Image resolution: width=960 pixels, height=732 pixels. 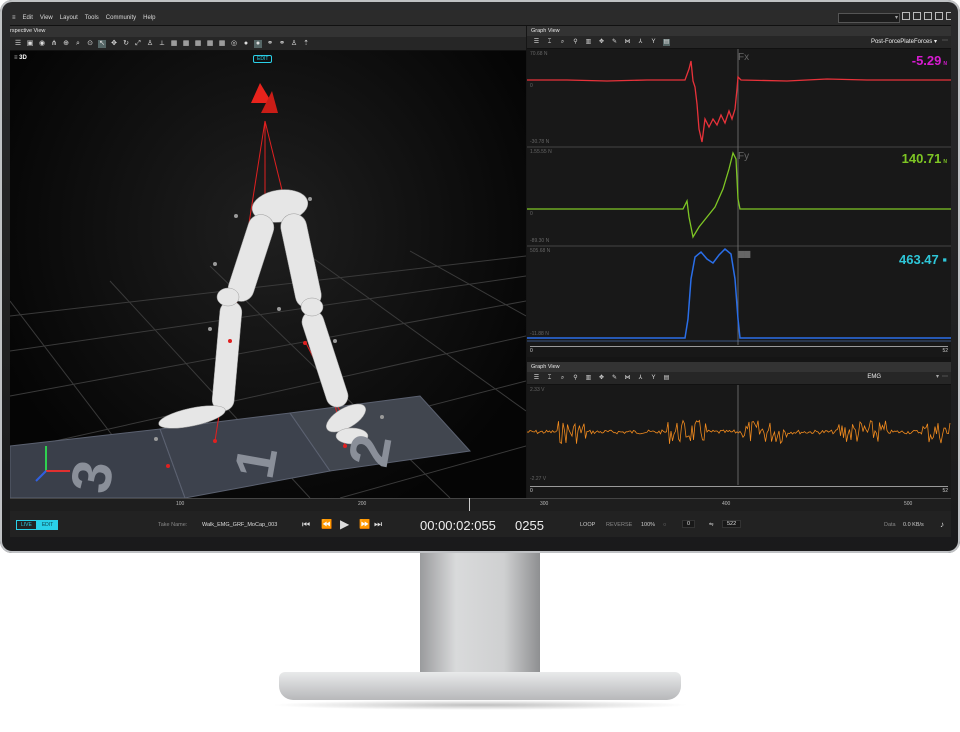 What do you see at coordinates (326, 524) in the screenshot?
I see `step-back-icon: ⏪` at bounding box center [326, 524].